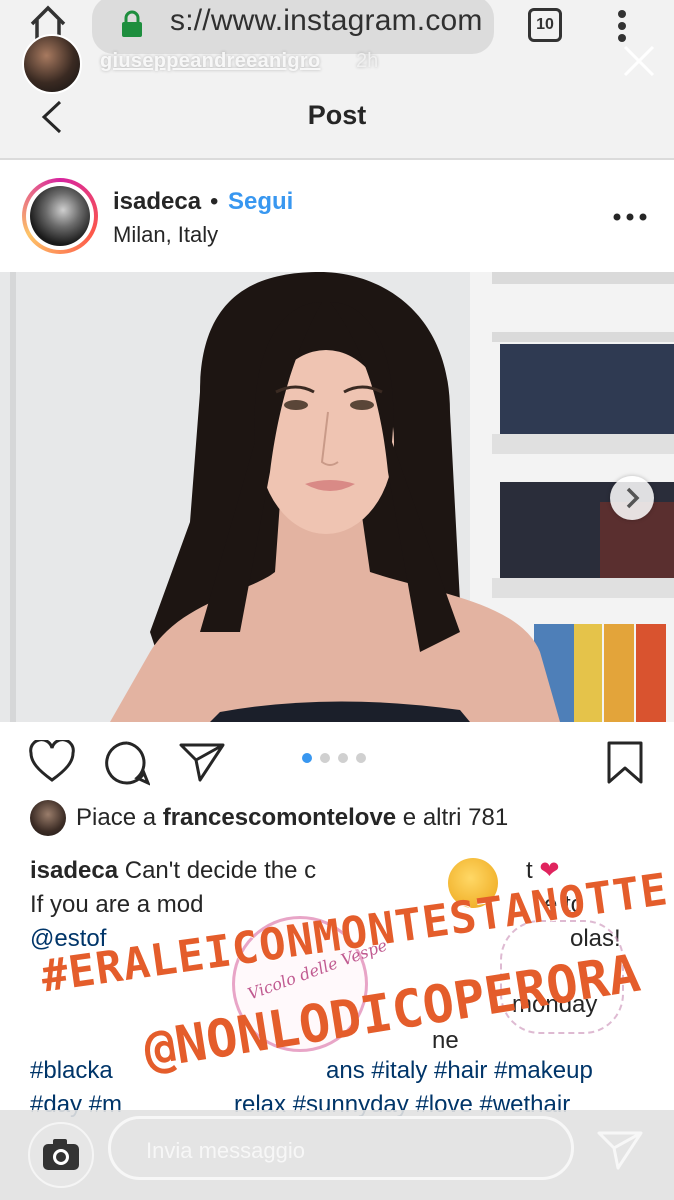 This screenshot has height=1200, width=674. I want to click on send-message-placeholder: Invia messaggio, so click(225, 1150).